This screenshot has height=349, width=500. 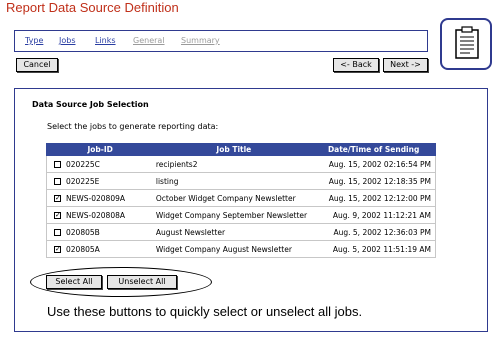 What do you see at coordinates (74, 282) in the screenshot?
I see `select-all-button: Select All` at bounding box center [74, 282].